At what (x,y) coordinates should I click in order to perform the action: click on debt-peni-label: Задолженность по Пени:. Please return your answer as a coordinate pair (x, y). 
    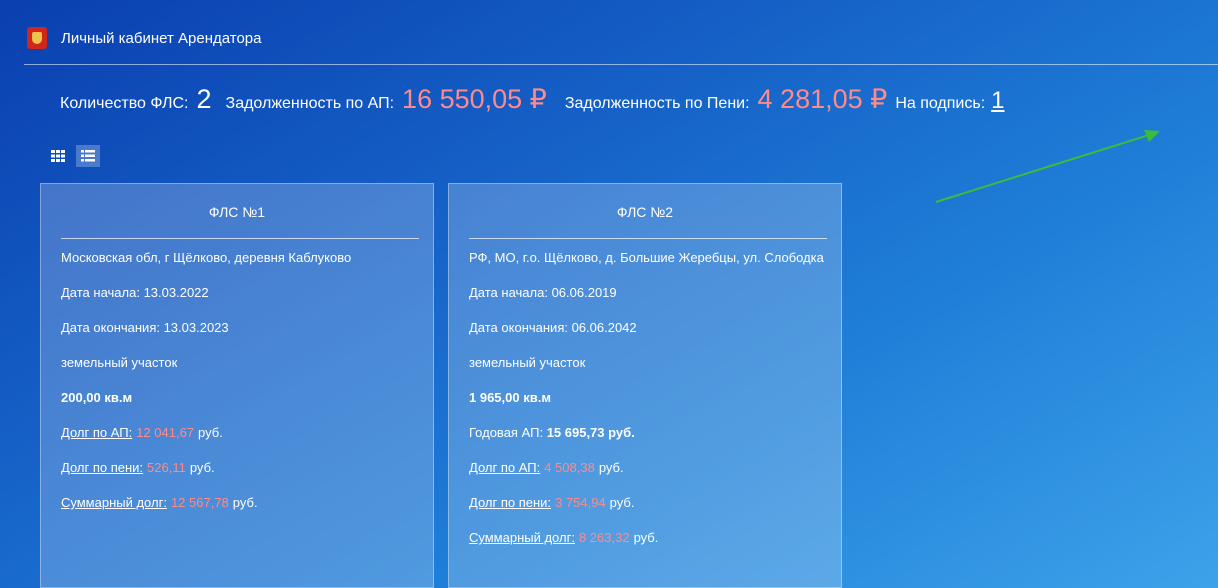
    Looking at the image, I should click on (657, 103).